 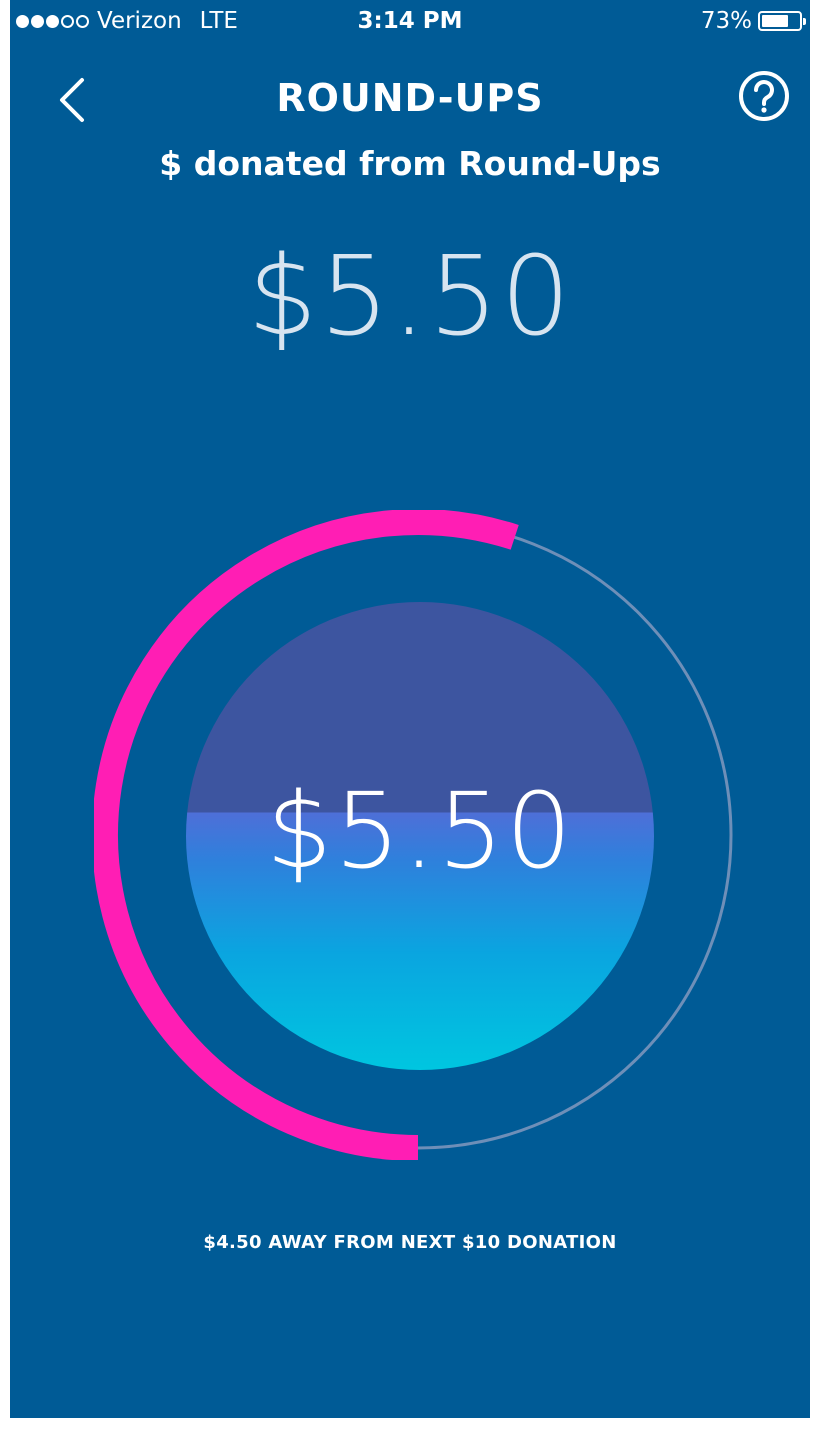 I want to click on battery-icon, so click(x=782, y=21).